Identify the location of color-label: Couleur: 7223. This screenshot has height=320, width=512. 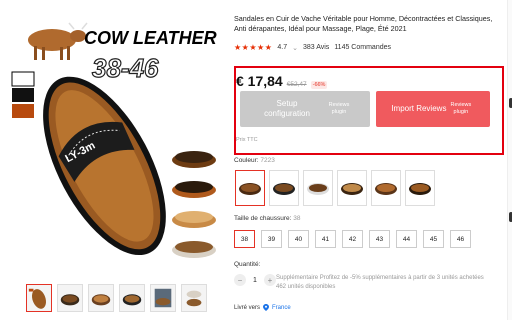
(254, 160).